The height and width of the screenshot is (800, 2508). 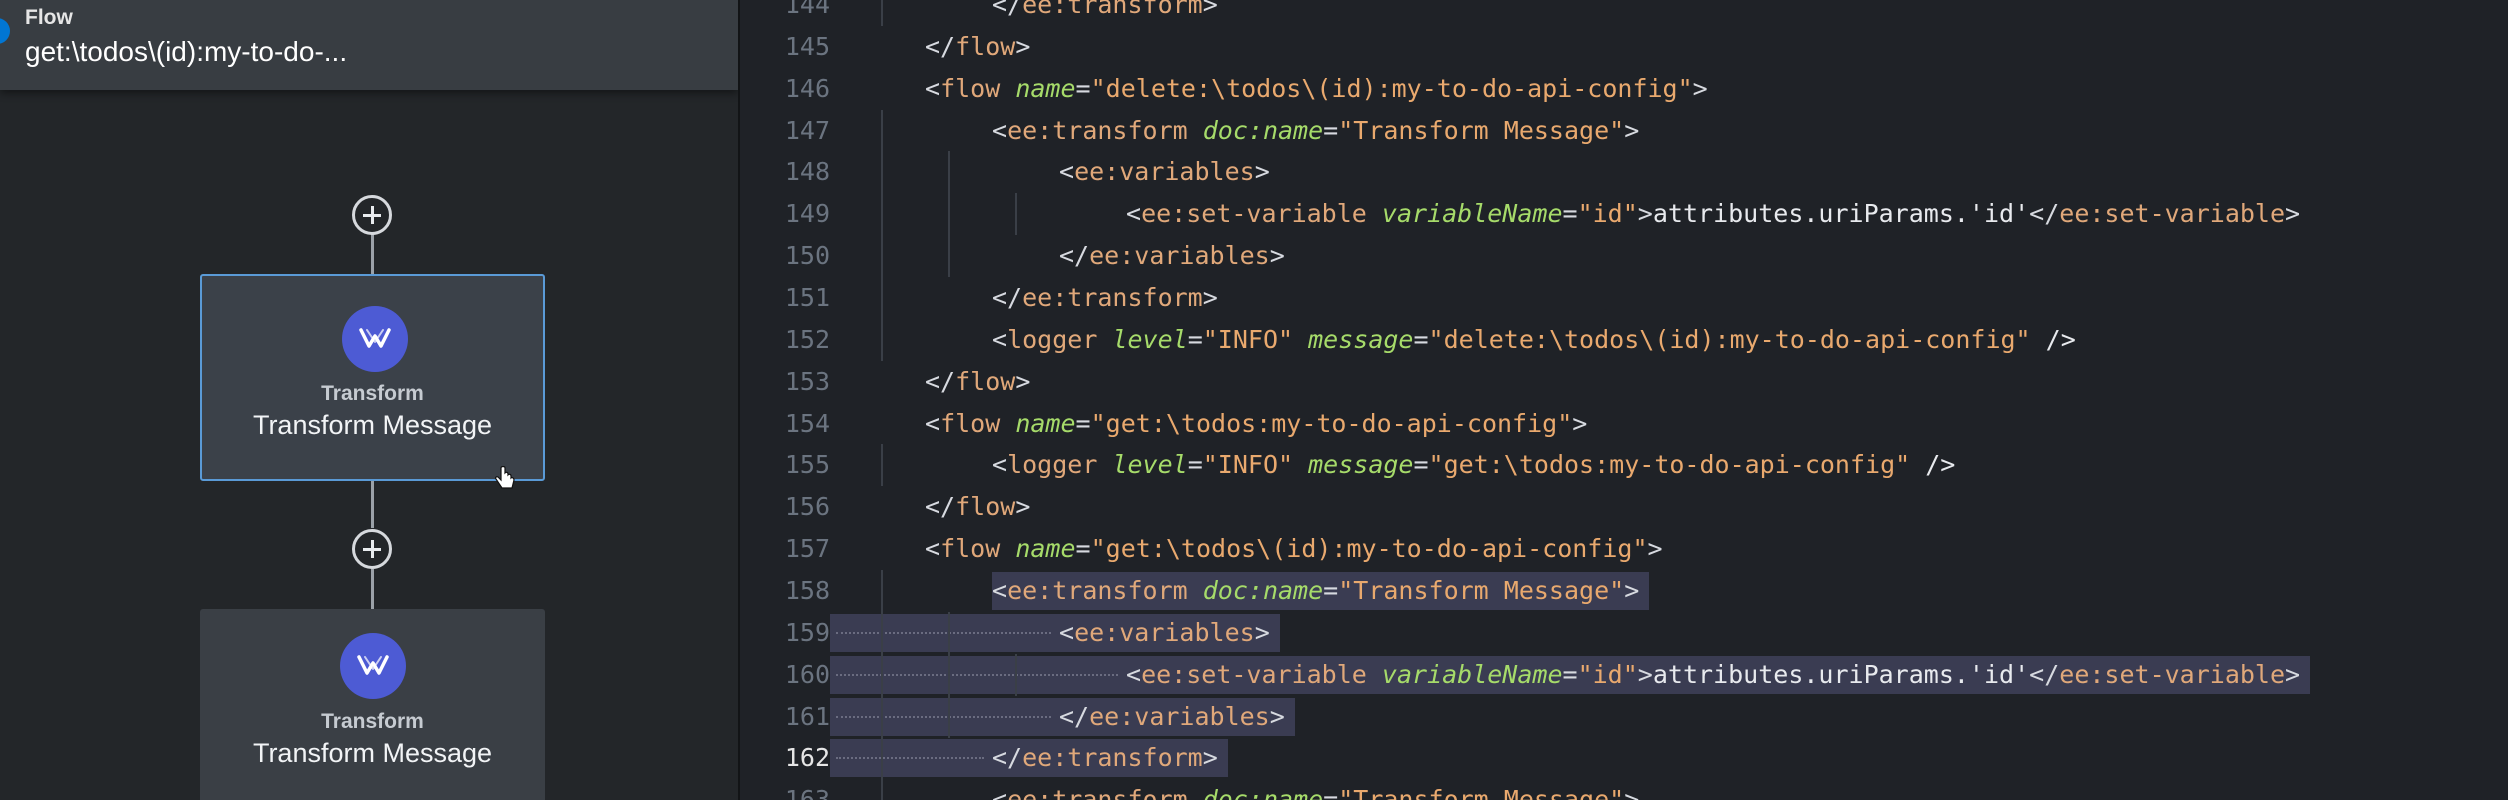 I want to click on flow-header-kind: Flow, so click(x=49, y=17).